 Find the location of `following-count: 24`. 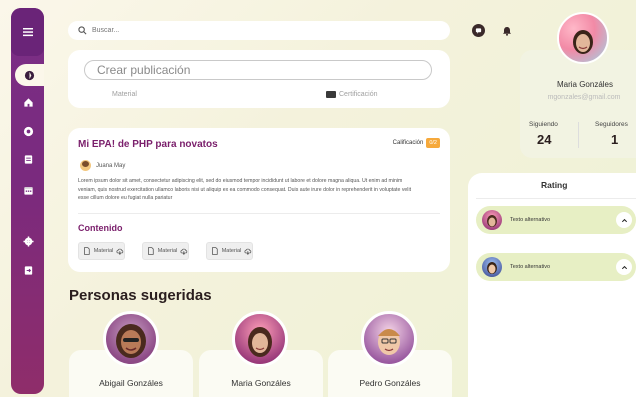

following-count: 24 is located at coordinates (544, 139).